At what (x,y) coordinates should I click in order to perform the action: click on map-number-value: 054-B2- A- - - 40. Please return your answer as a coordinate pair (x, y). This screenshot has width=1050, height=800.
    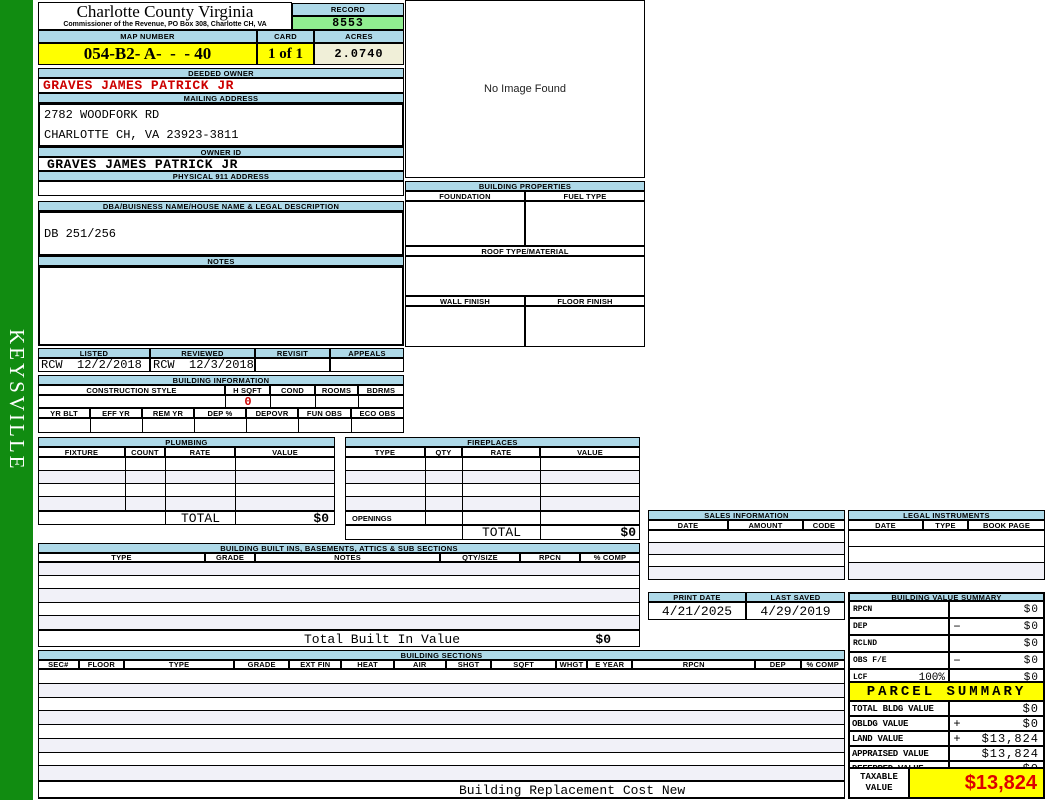
    Looking at the image, I should click on (147, 54).